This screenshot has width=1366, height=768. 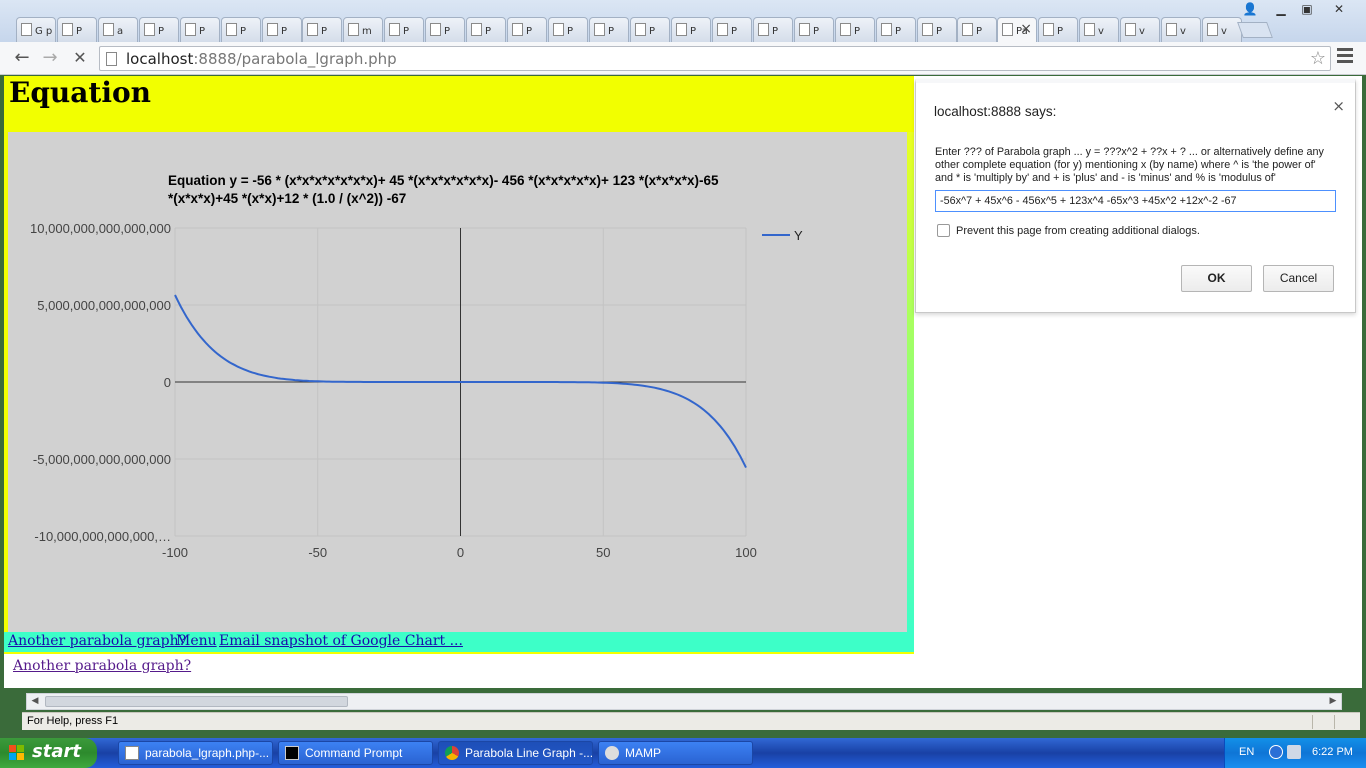 What do you see at coordinates (1255, 30) in the screenshot?
I see `new-tab-button` at bounding box center [1255, 30].